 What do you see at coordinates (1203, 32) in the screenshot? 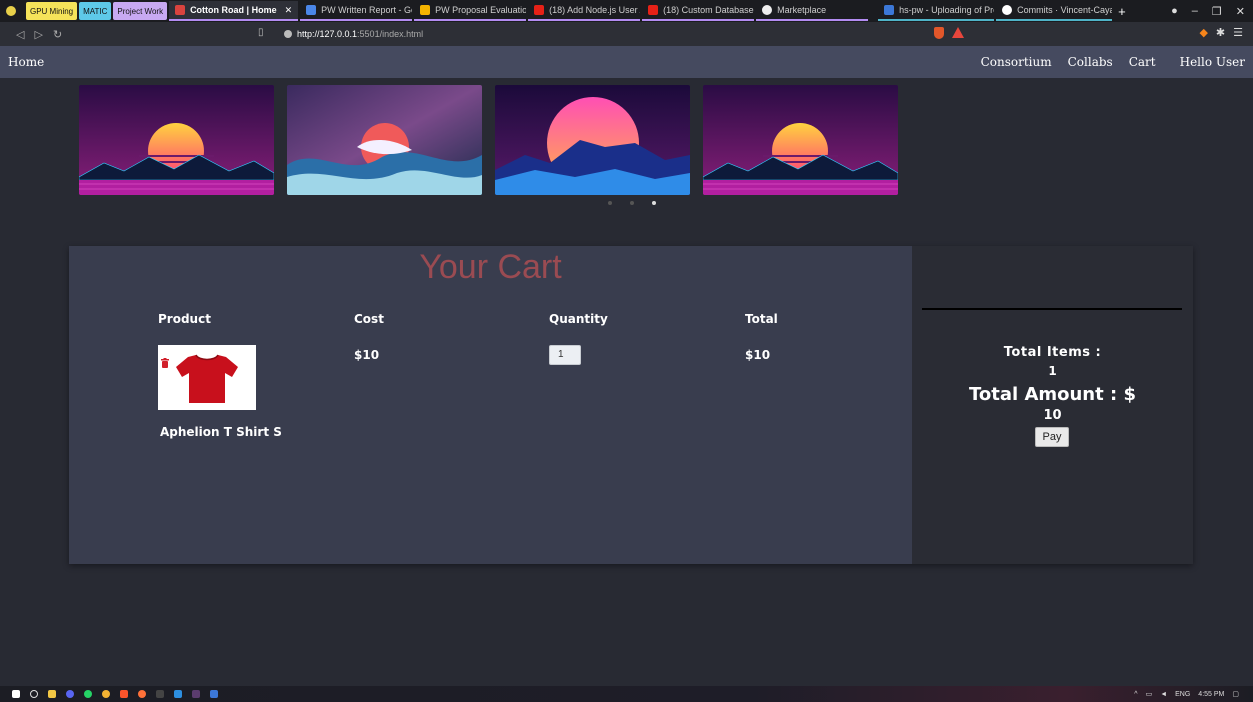
I see `metamask-icon: ◆` at bounding box center [1203, 32].